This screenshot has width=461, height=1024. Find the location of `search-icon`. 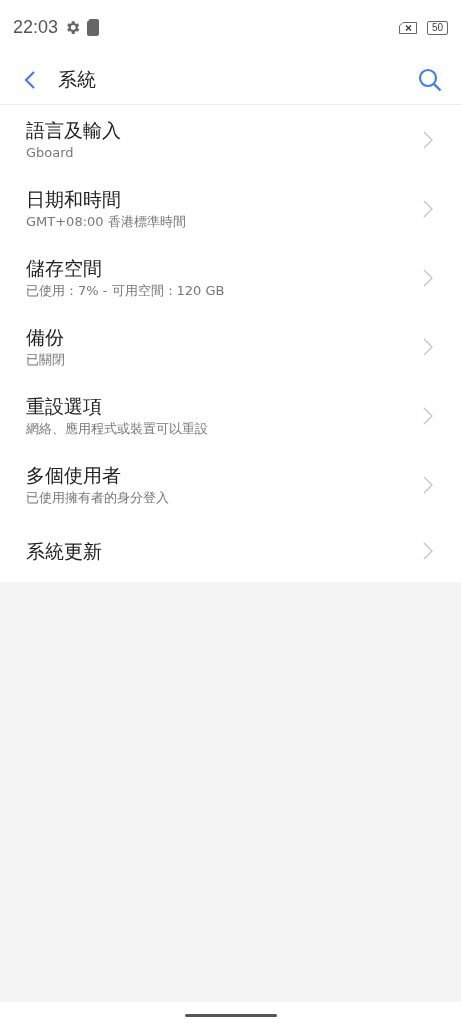

search-icon is located at coordinates (430, 79).